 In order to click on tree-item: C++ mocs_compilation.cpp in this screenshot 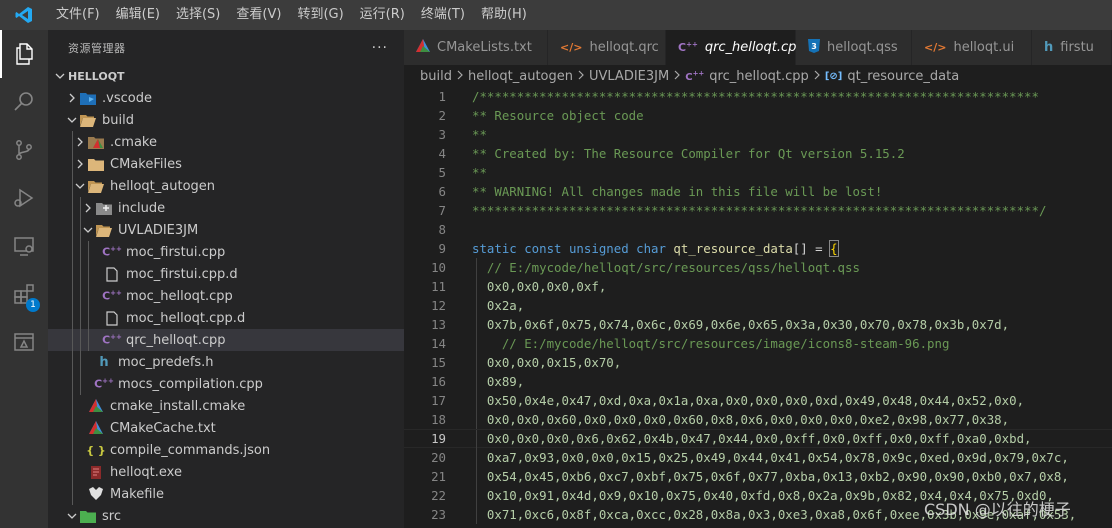, I will do `click(226, 384)`.